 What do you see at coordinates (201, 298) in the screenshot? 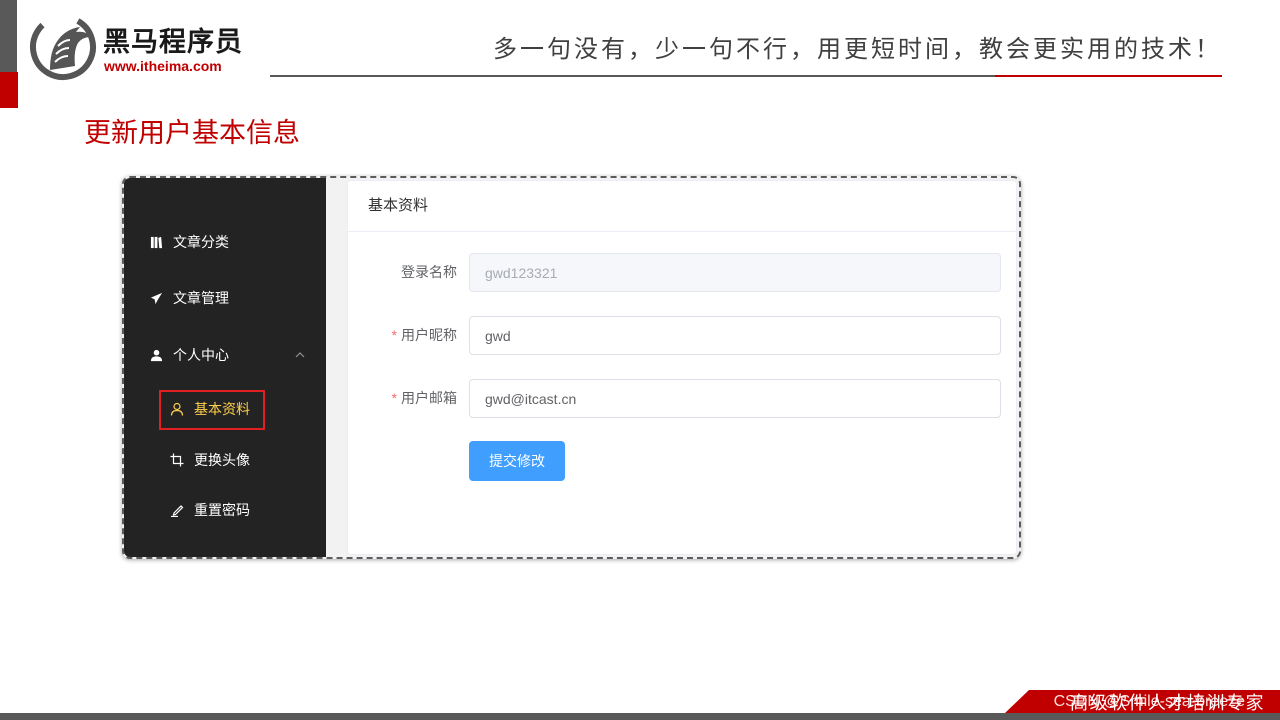
I see `sidebar-item-label: 文章管理` at bounding box center [201, 298].